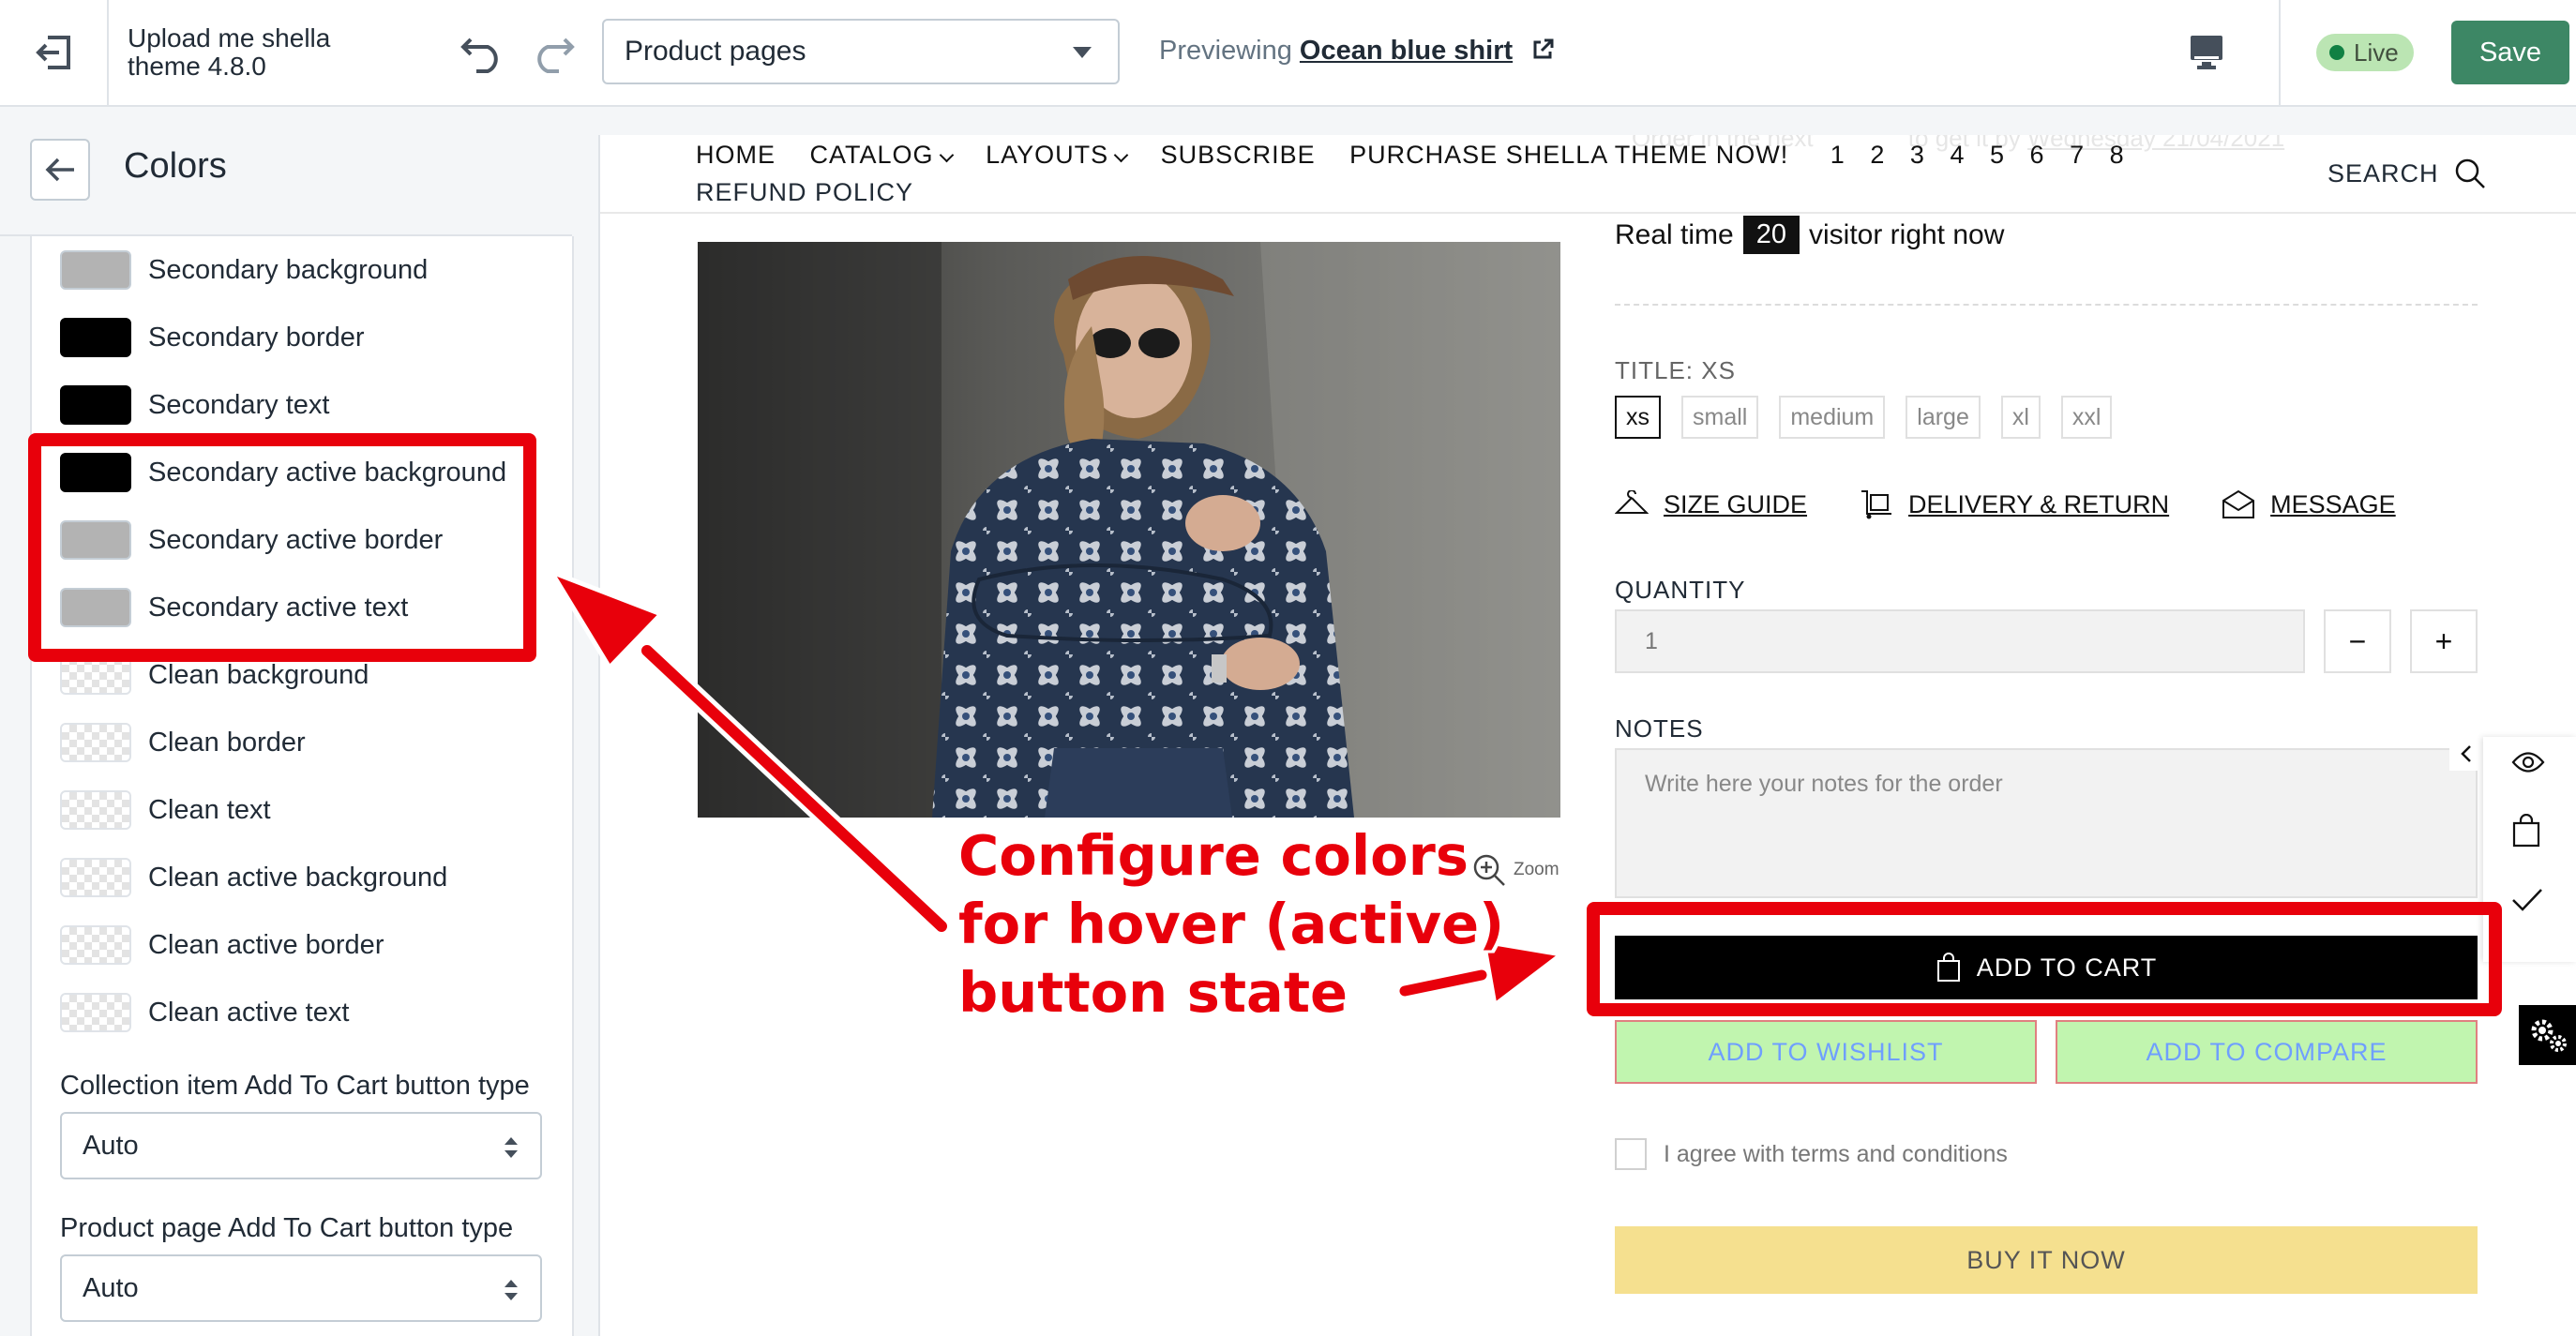 The width and height of the screenshot is (2576, 1336). Describe the element at coordinates (1588, 213) in the screenshot. I see `header-divider` at that location.